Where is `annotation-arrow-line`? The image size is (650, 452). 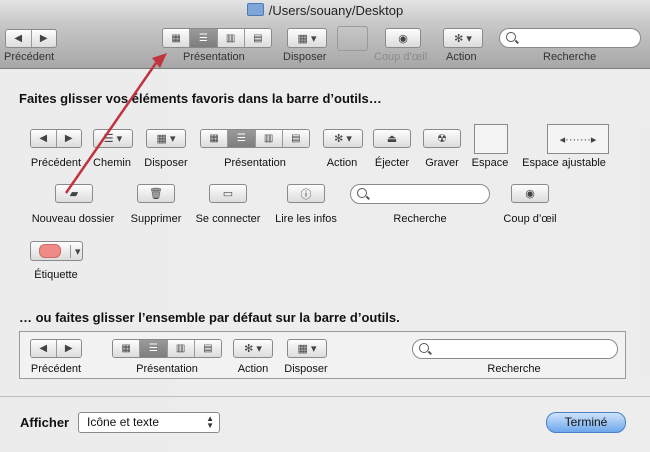 annotation-arrow-line is located at coordinates (111, 128).